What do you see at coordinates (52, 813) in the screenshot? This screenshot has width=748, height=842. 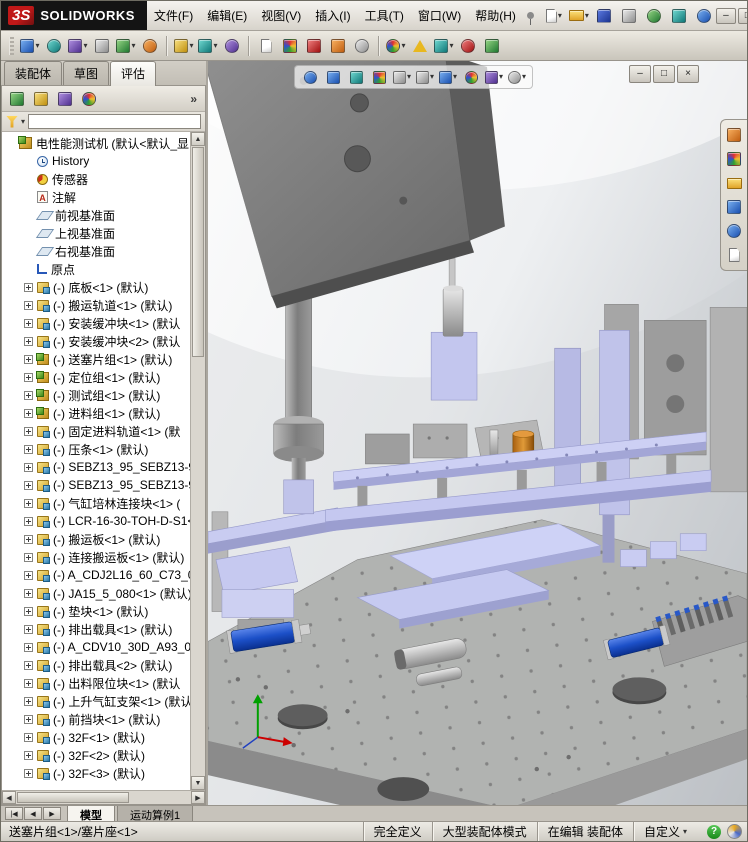 I see `next-tab-icon: ▶` at bounding box center [52, 813].